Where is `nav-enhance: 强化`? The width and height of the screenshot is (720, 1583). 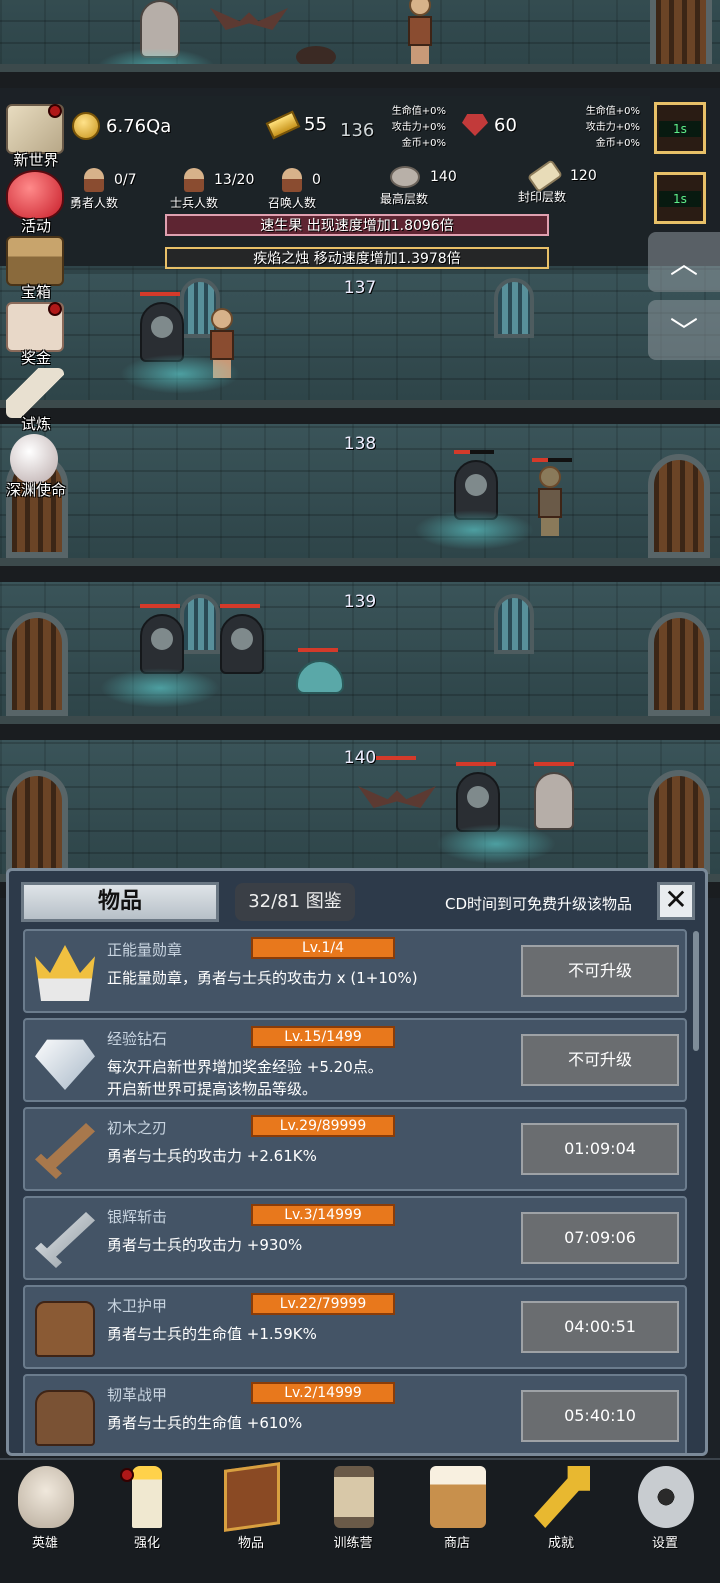
nav-enhance: 强化 is located at coordinates (147, 1516).